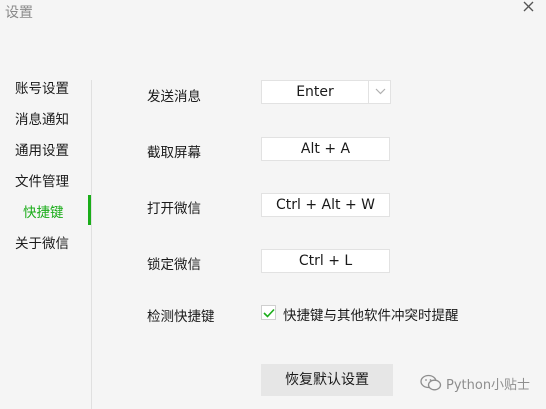 This screenshot has height=409, width=546. Describe the element at coordinates (42, 180) in the screenshot. I see `sidebar-item-files: 文件管理` at that location.